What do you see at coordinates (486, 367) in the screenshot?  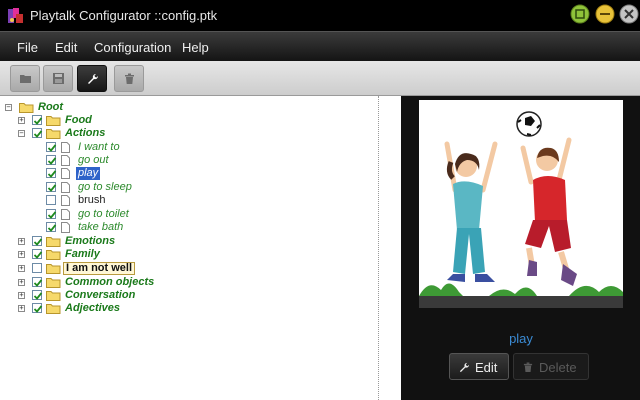 I see `edit-button-label: Edit` at bounding box center [486, 367].